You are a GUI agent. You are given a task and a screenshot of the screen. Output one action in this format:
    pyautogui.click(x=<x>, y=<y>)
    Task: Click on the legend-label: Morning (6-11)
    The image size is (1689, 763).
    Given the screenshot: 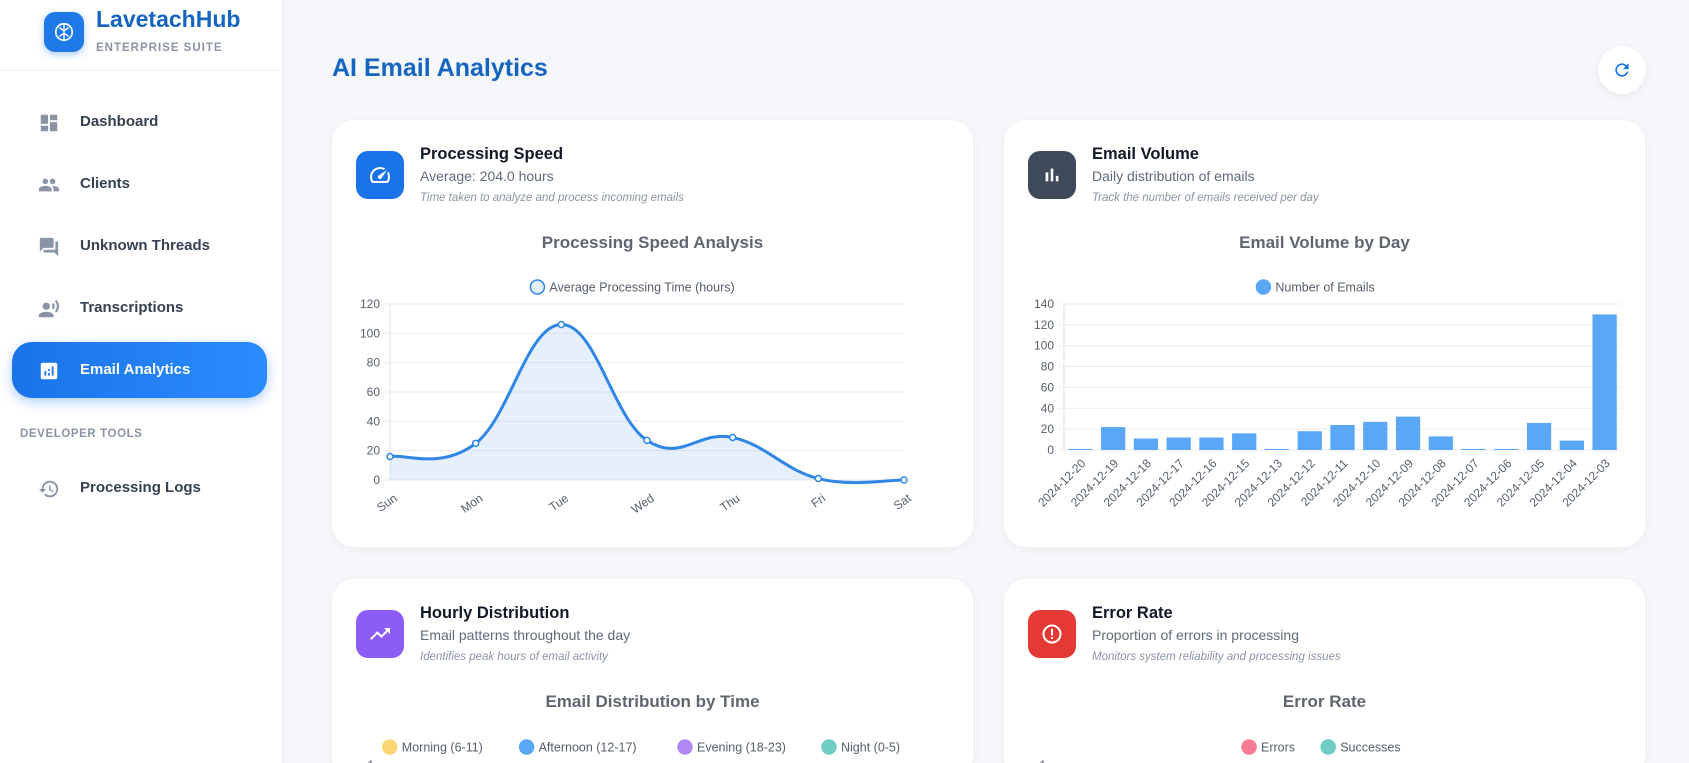 What is the action you would take?
    pyautogui.click(x=442, y=748)
    